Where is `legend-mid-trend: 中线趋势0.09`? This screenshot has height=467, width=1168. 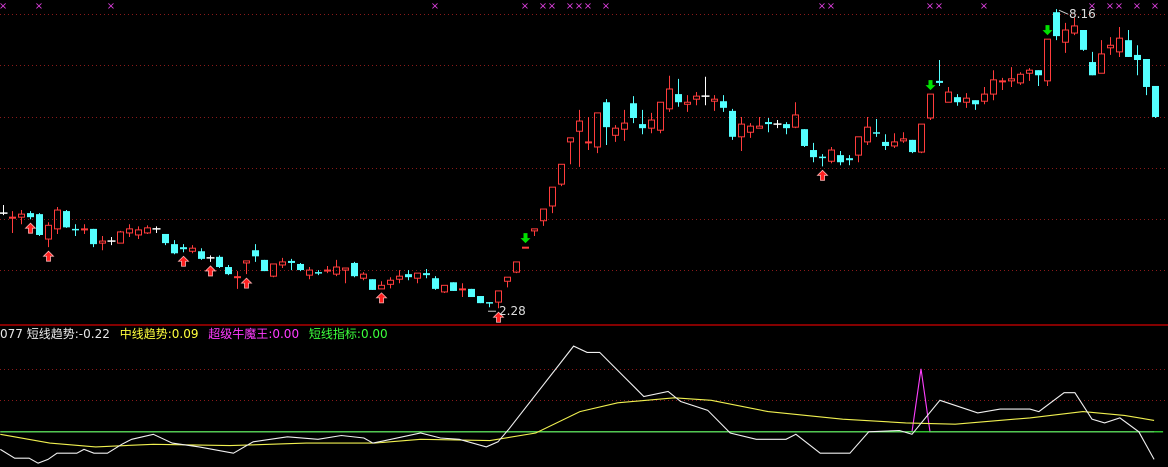
legend-mid-trend: 中线趋势0.09 is located at coordinates (159, 334).